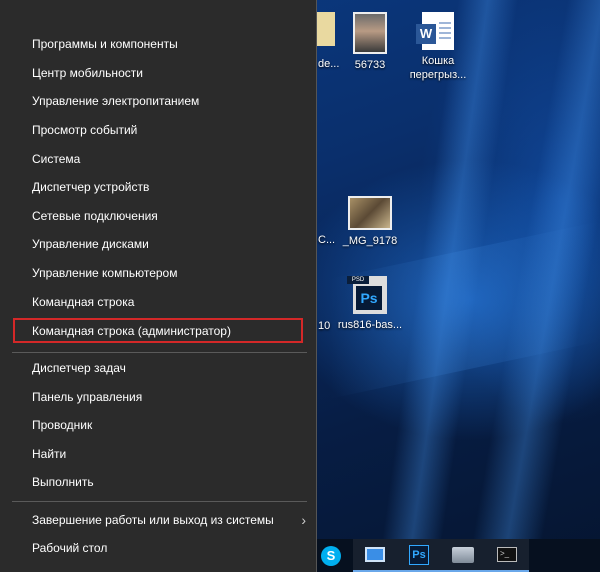  I want to click on menu-item-system: Система, so click(158, 159).